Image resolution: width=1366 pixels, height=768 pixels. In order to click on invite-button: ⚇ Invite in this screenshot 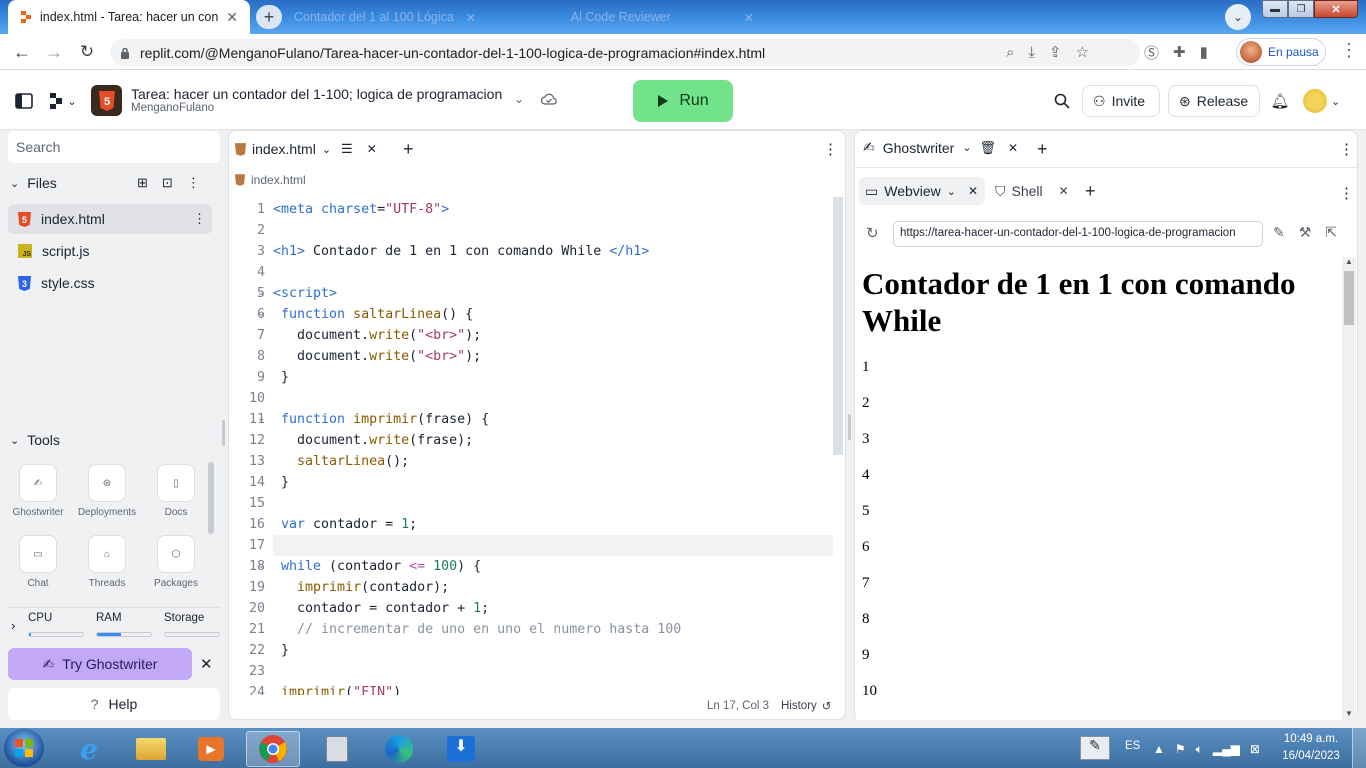, I will do `click(1121, 101)`.